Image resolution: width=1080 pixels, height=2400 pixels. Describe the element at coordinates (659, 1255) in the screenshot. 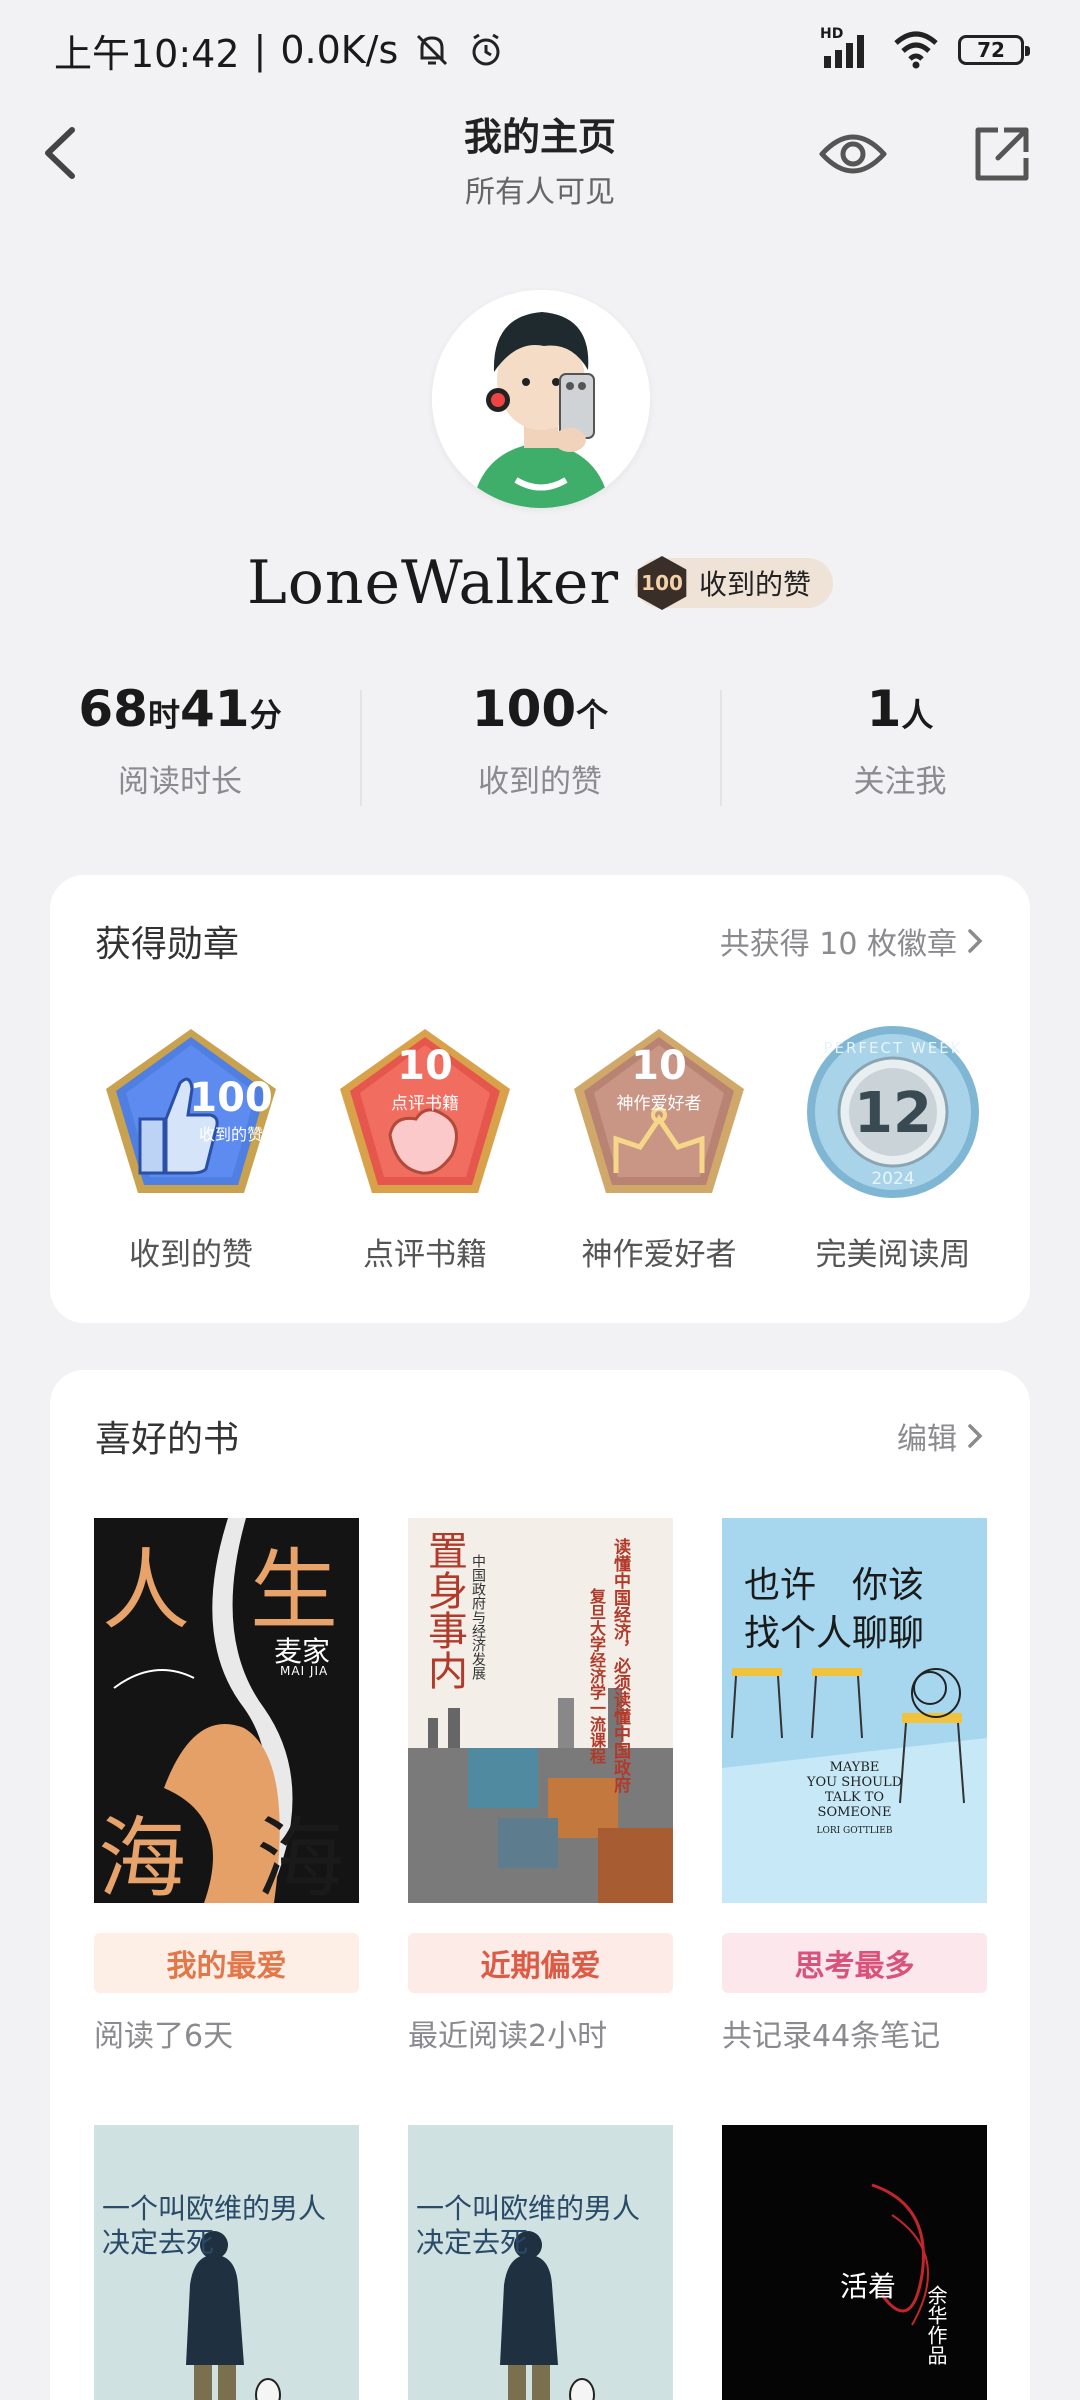

I see `medal-label: 神作爱好者` at that location.